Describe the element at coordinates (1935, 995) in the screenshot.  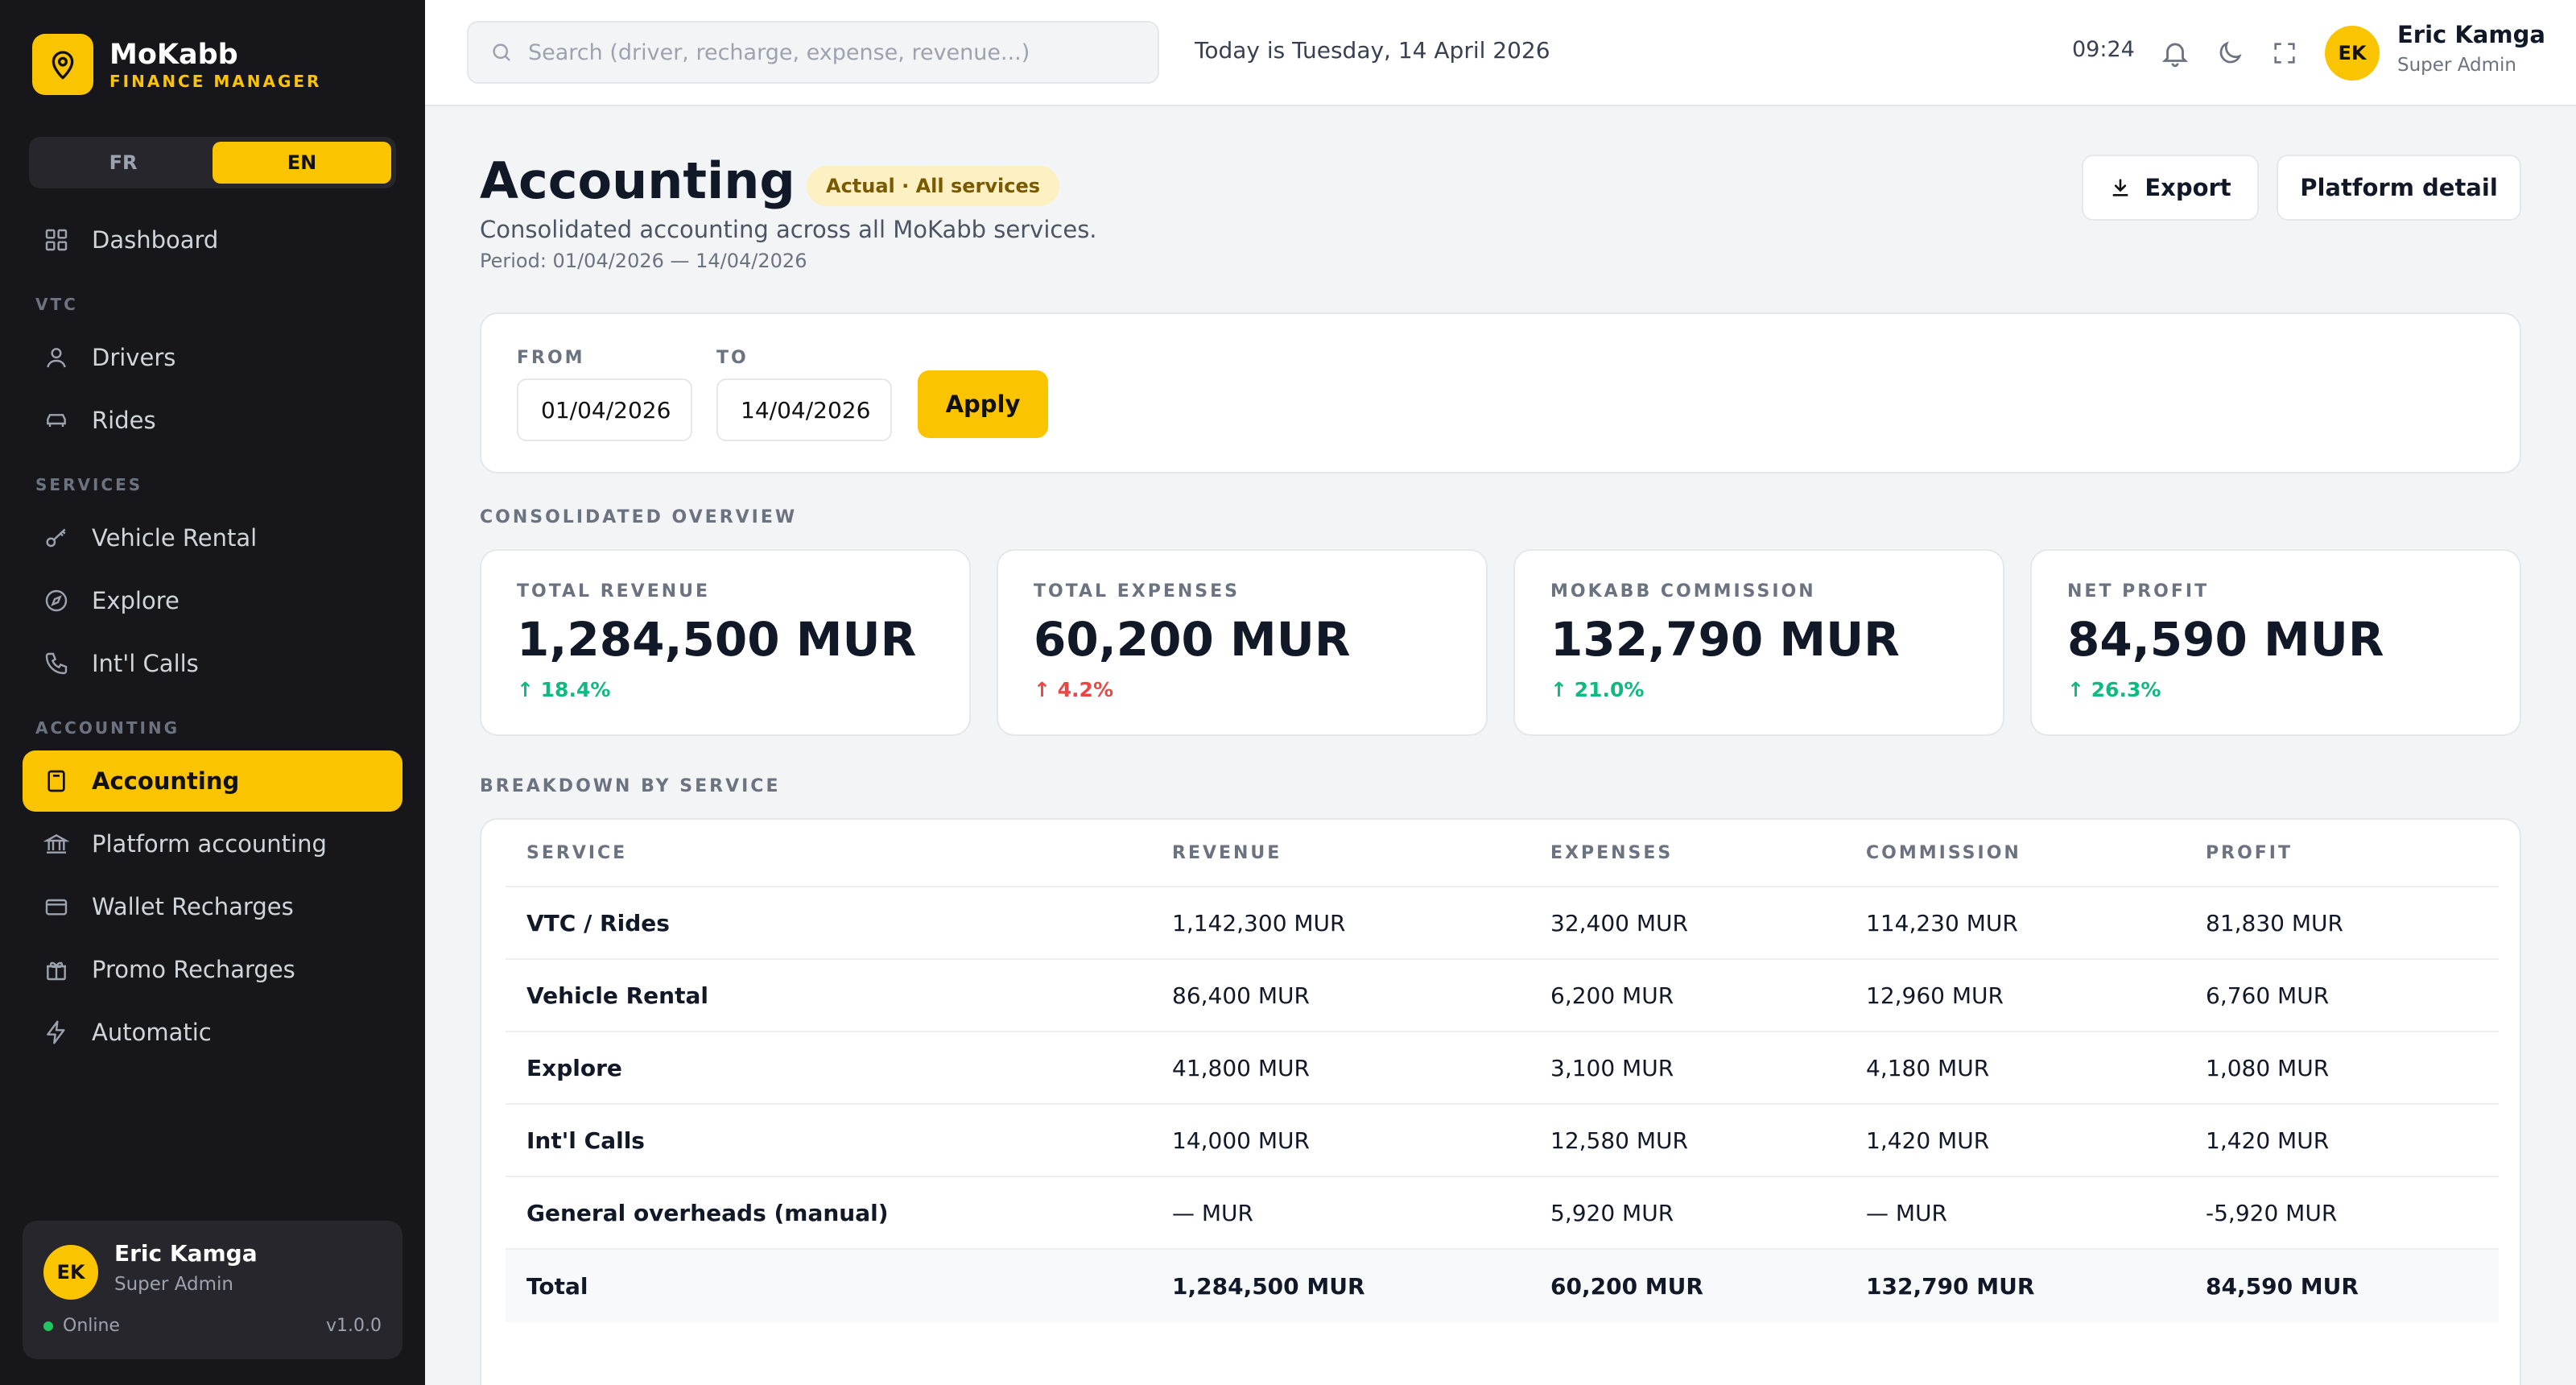
I see `cell-commission: 12,960 MUR` at that location.